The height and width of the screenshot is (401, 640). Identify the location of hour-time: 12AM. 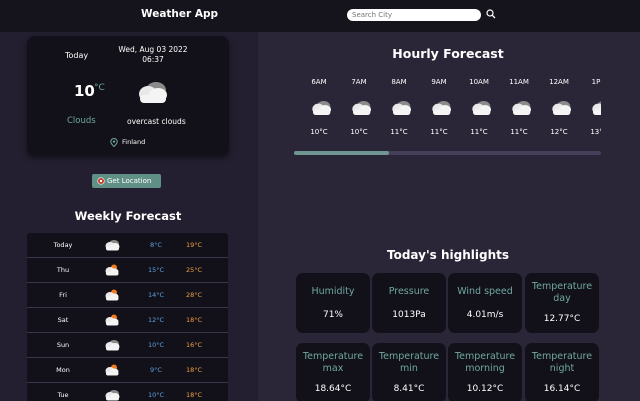
(559, 82).